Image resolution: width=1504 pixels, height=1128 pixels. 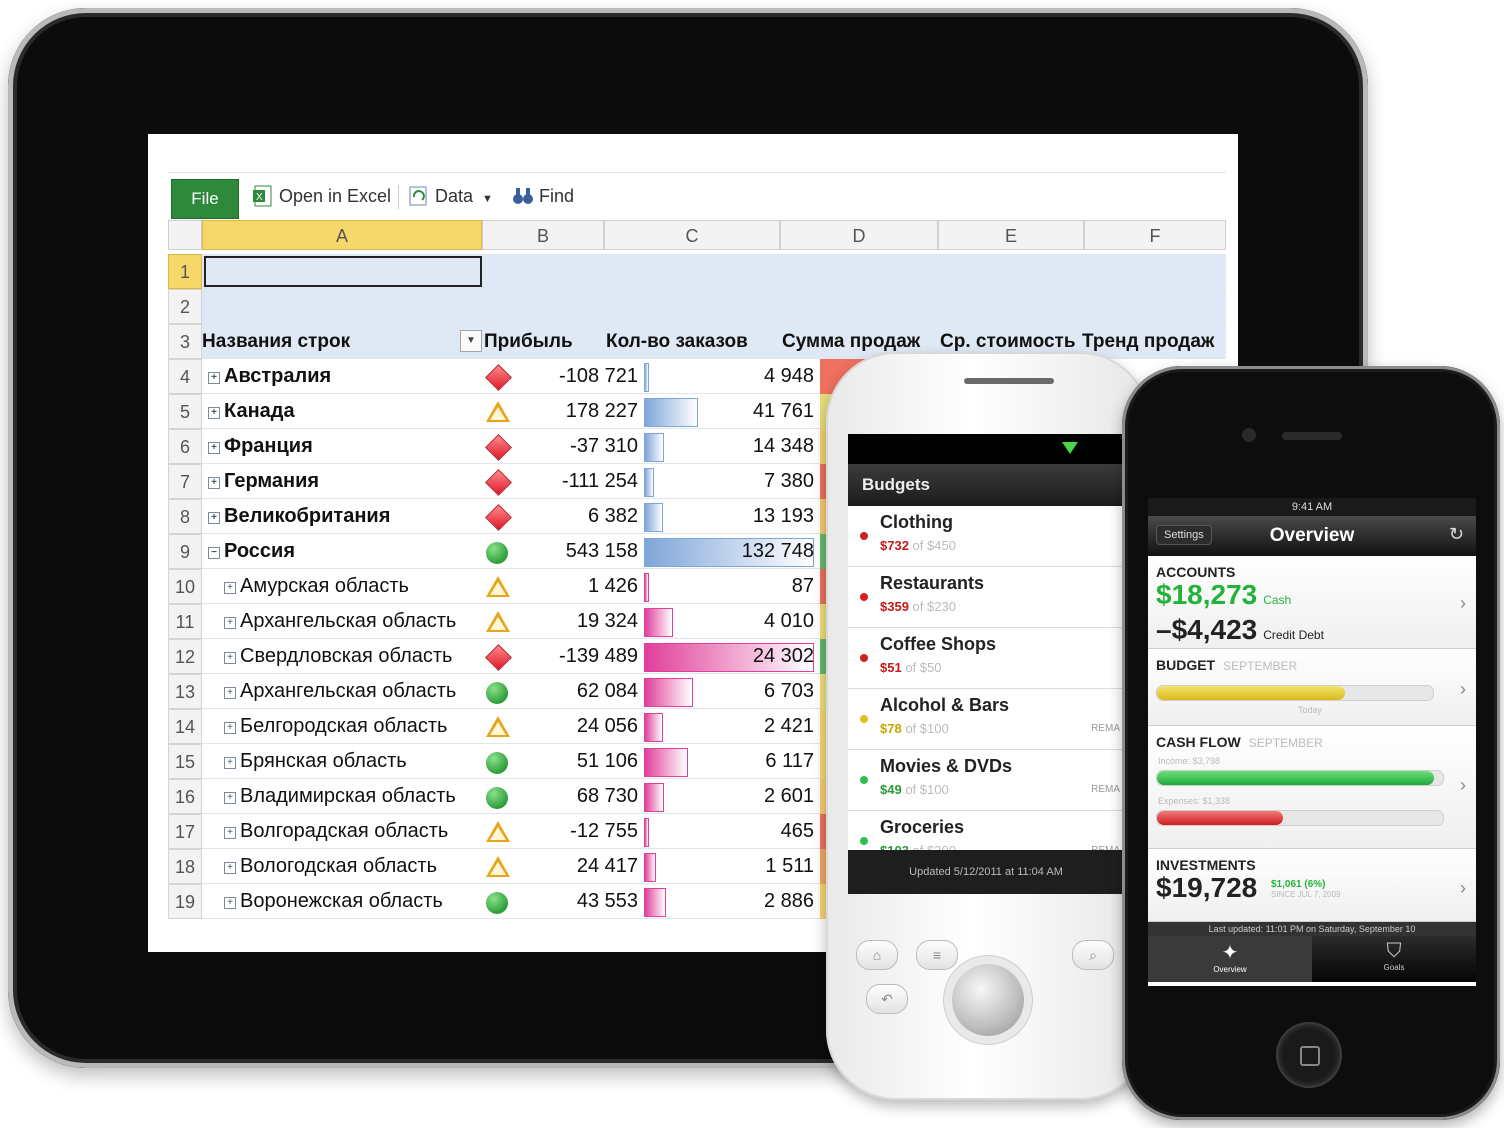 I want to click on row-header: 4, so click(x=185, y=376).